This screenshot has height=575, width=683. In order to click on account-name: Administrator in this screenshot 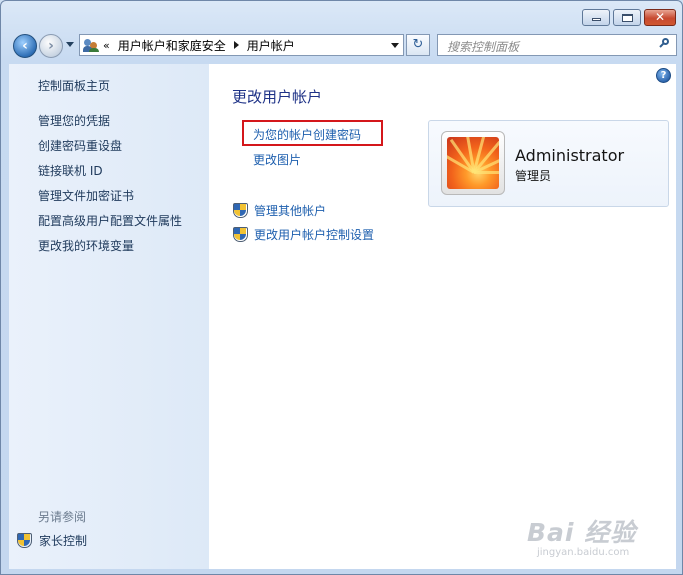, I will do `click(570, 155)`.